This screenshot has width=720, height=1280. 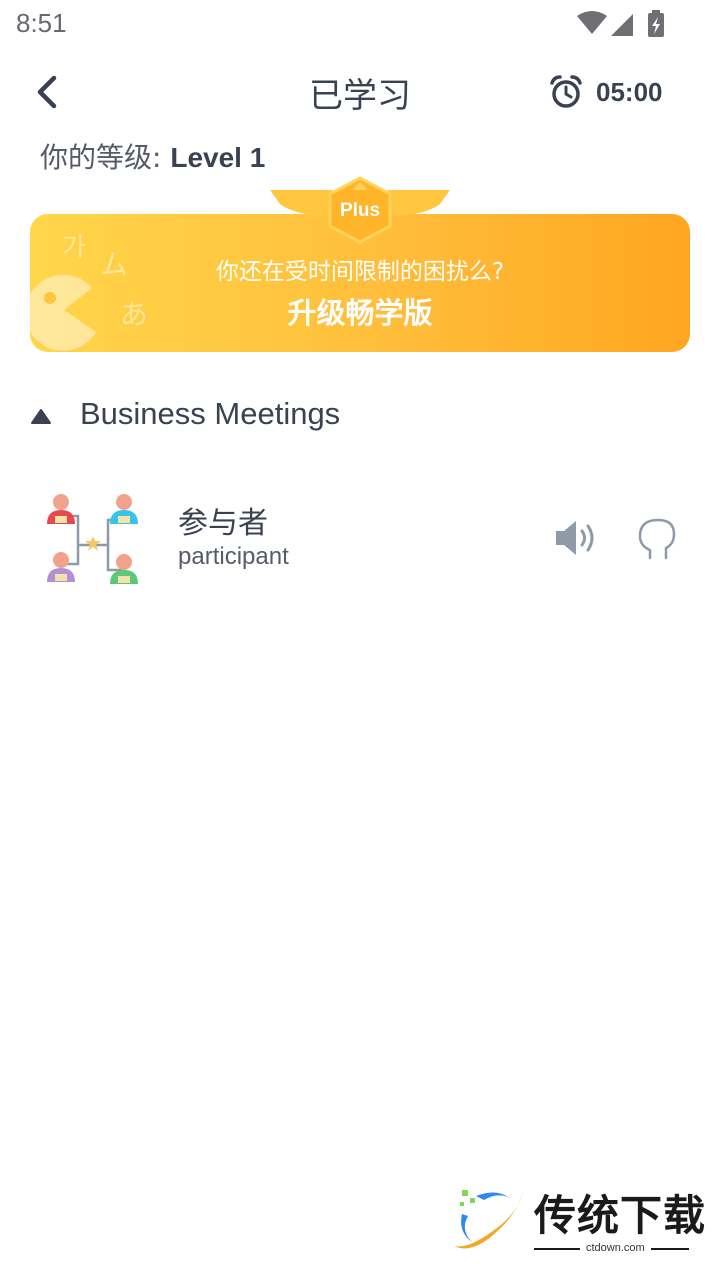 What do you see at coordinates (210, 413) in the screenshot?
I see `section-title: Business Meetings` at bounding box center [210, 413].